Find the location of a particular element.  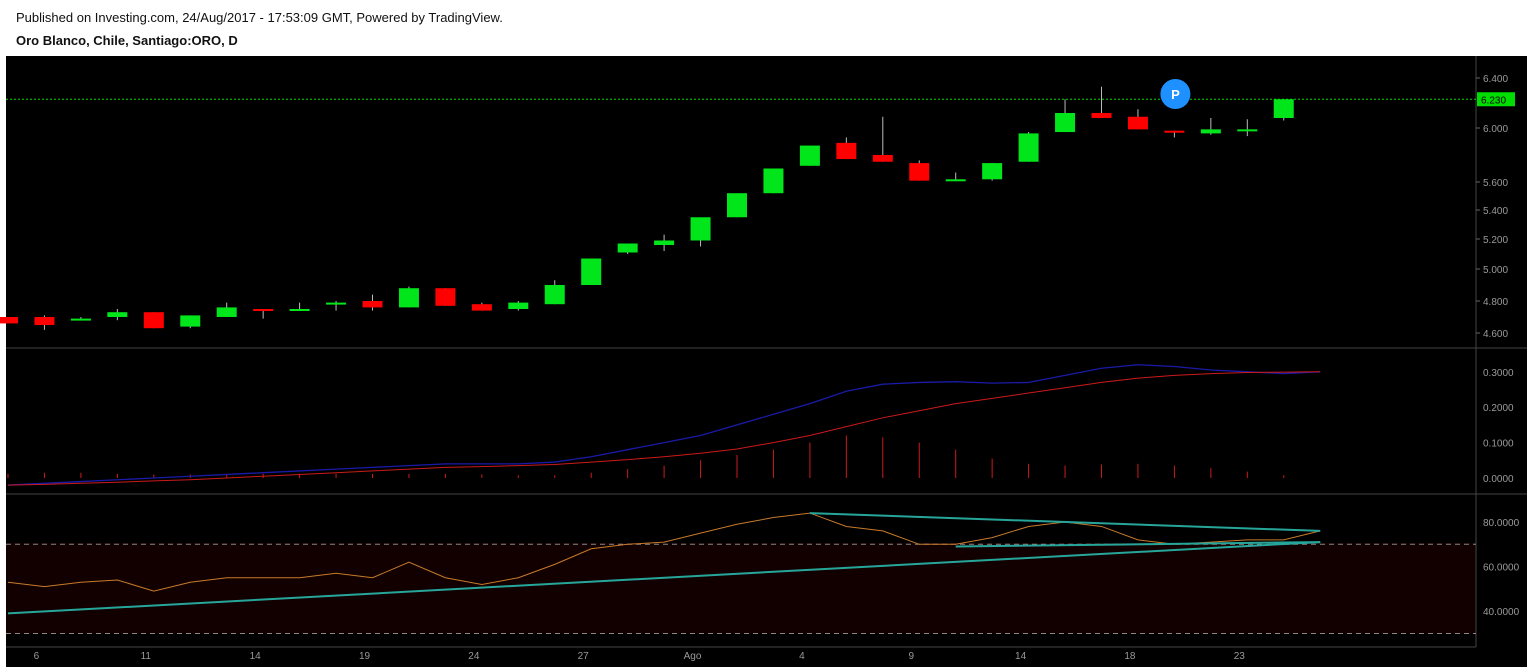

macd-tick-label: 0.1000 is located at coordinates (1498, 444).